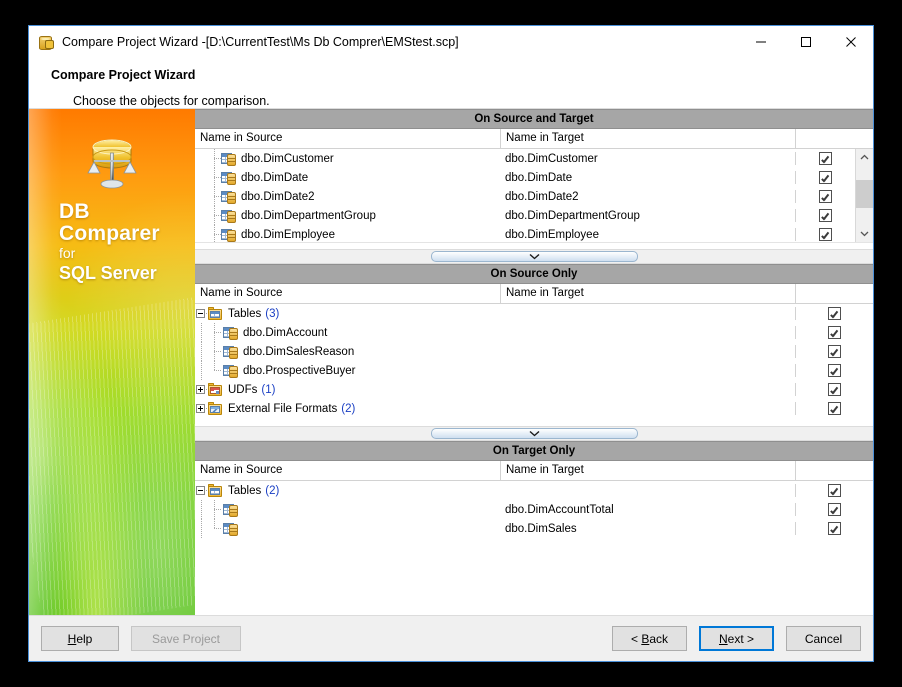 Image resolution: width=902 pixels, height=687 pixels. Describe the element at coordinates (647, 470) in the screenshot. I see `column-header-target-3: Name in Target` at that location.